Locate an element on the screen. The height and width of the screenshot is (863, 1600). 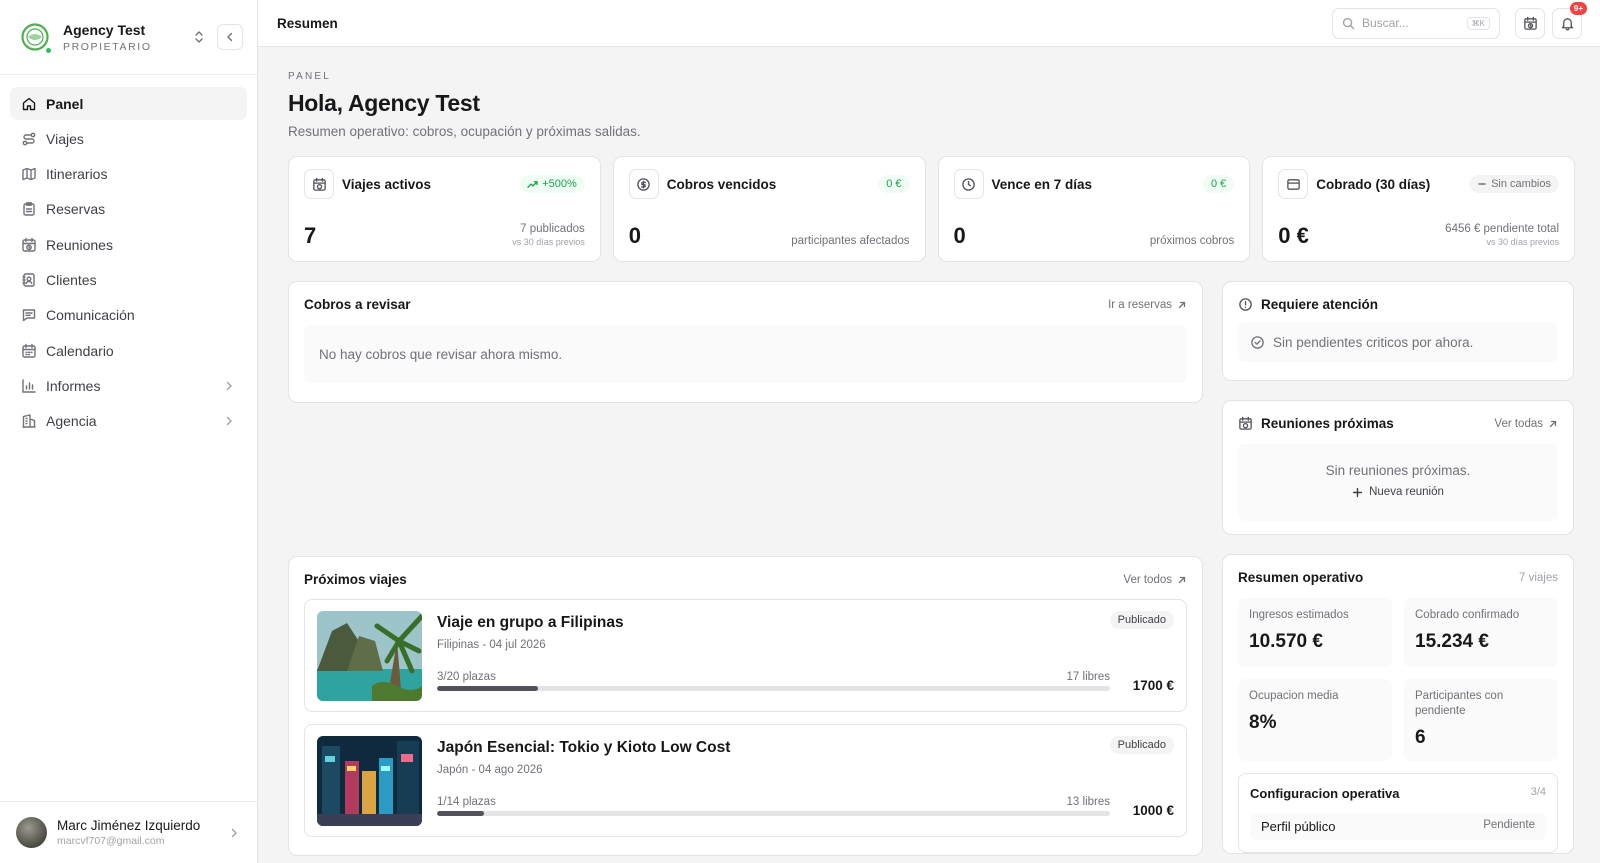
trip-subtitle: Filipinas - 04 jul 2026 is located at coordinates (491, 645).